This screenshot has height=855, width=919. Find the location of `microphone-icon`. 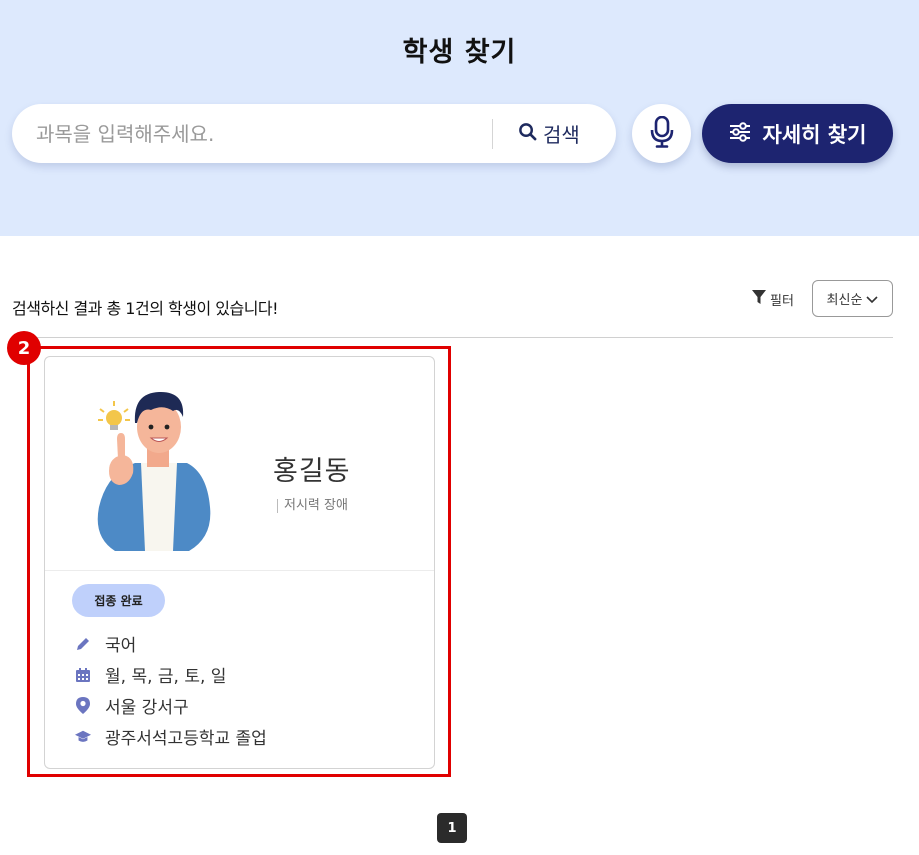

microphone-icon is located at coordinates (662, 133).